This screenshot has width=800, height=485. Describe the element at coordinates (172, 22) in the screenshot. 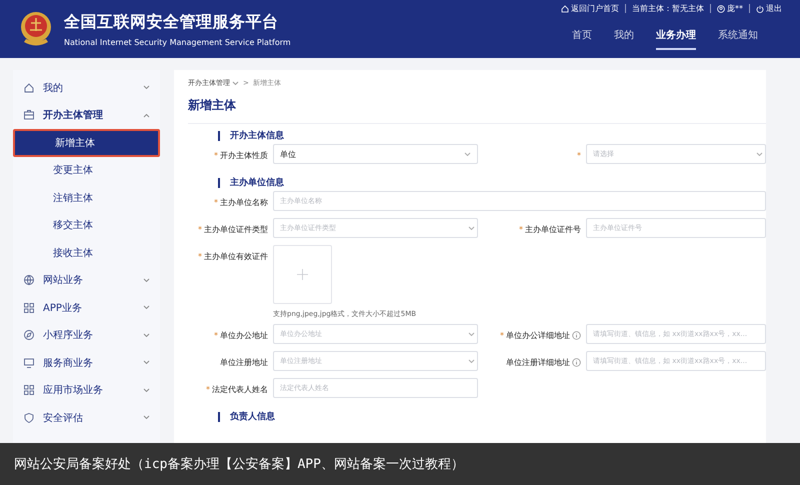

I see `site-title: 全国互联网安全管理服务平台` at that location.